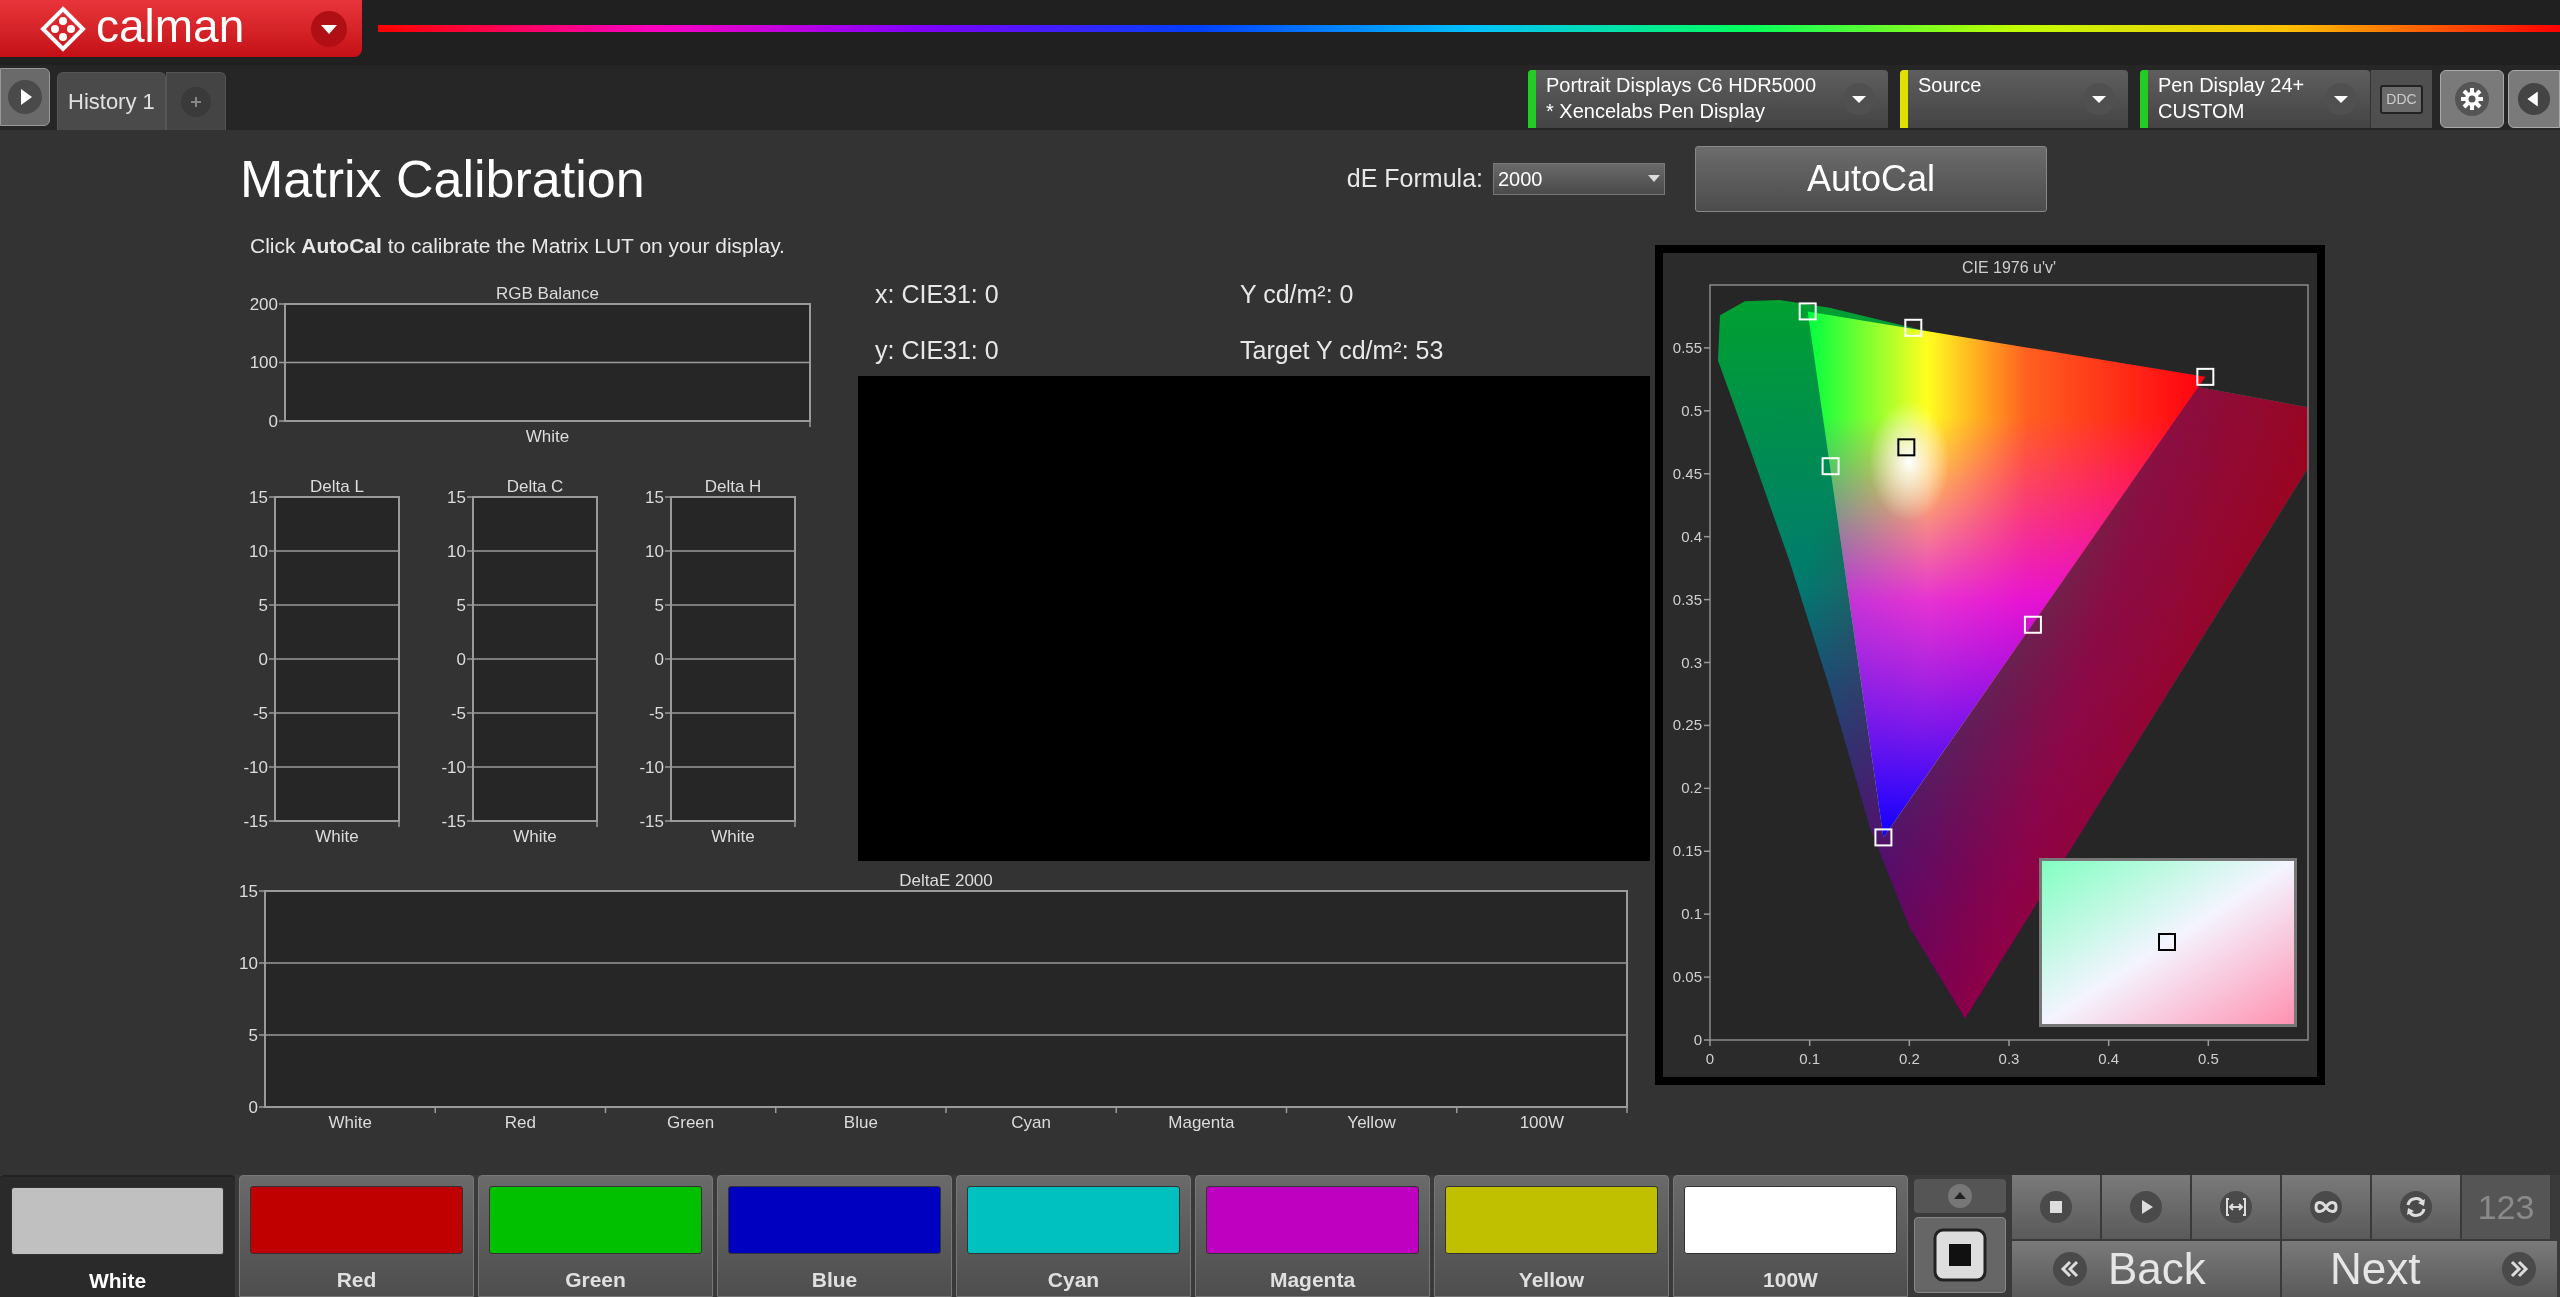  Describe the element at coordinates (1871, 179) in the screenshot. I see `autocal-button: AutoCal` at that location.